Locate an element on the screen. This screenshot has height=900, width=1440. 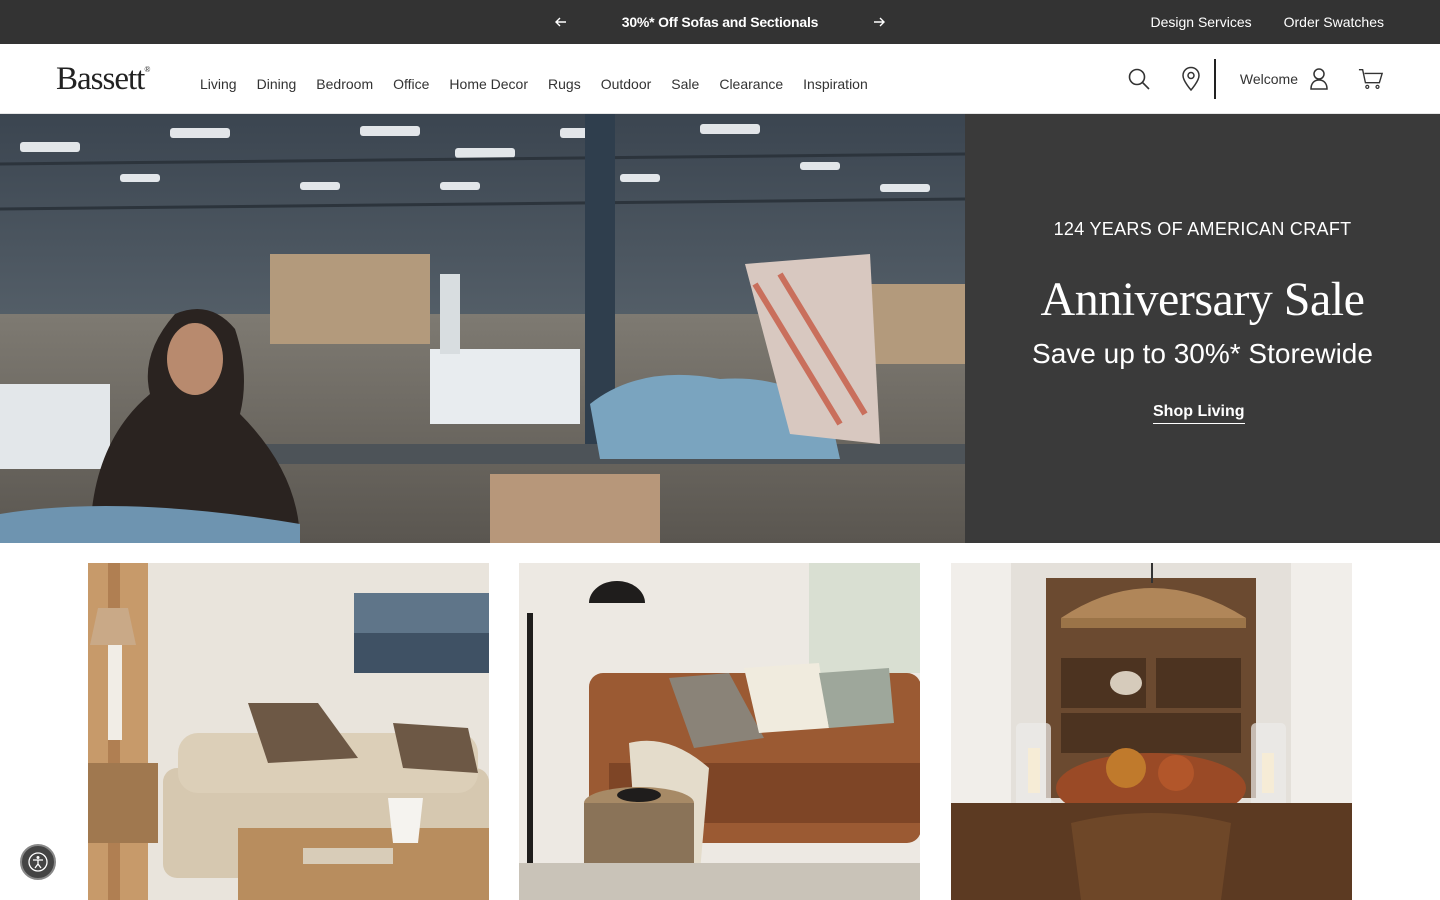
logo-text: Bassett is located at coordinates (100, 79).